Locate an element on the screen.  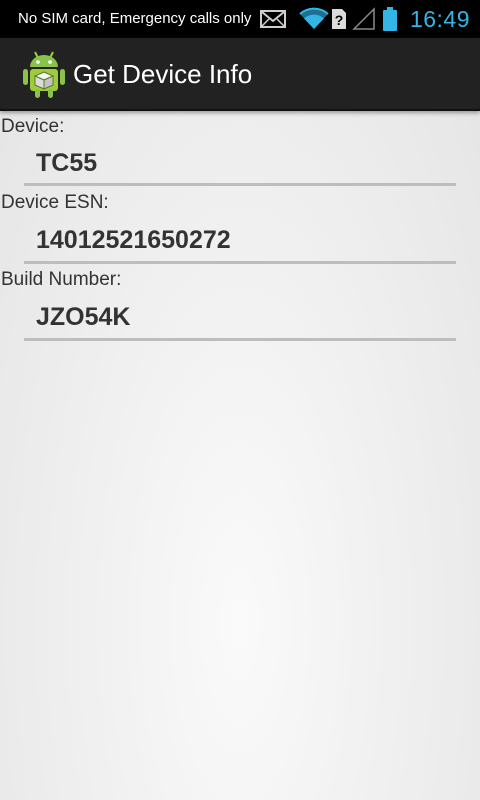
app-title: Get Device Info is located at coordinates (163, 74).